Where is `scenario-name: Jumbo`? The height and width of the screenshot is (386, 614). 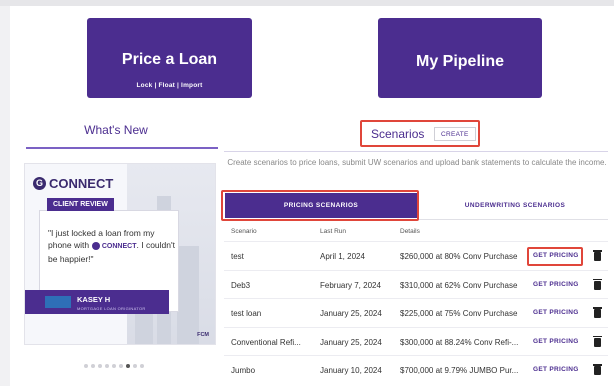 scenario-name: Jumbo is located at coordinates (243, 370).